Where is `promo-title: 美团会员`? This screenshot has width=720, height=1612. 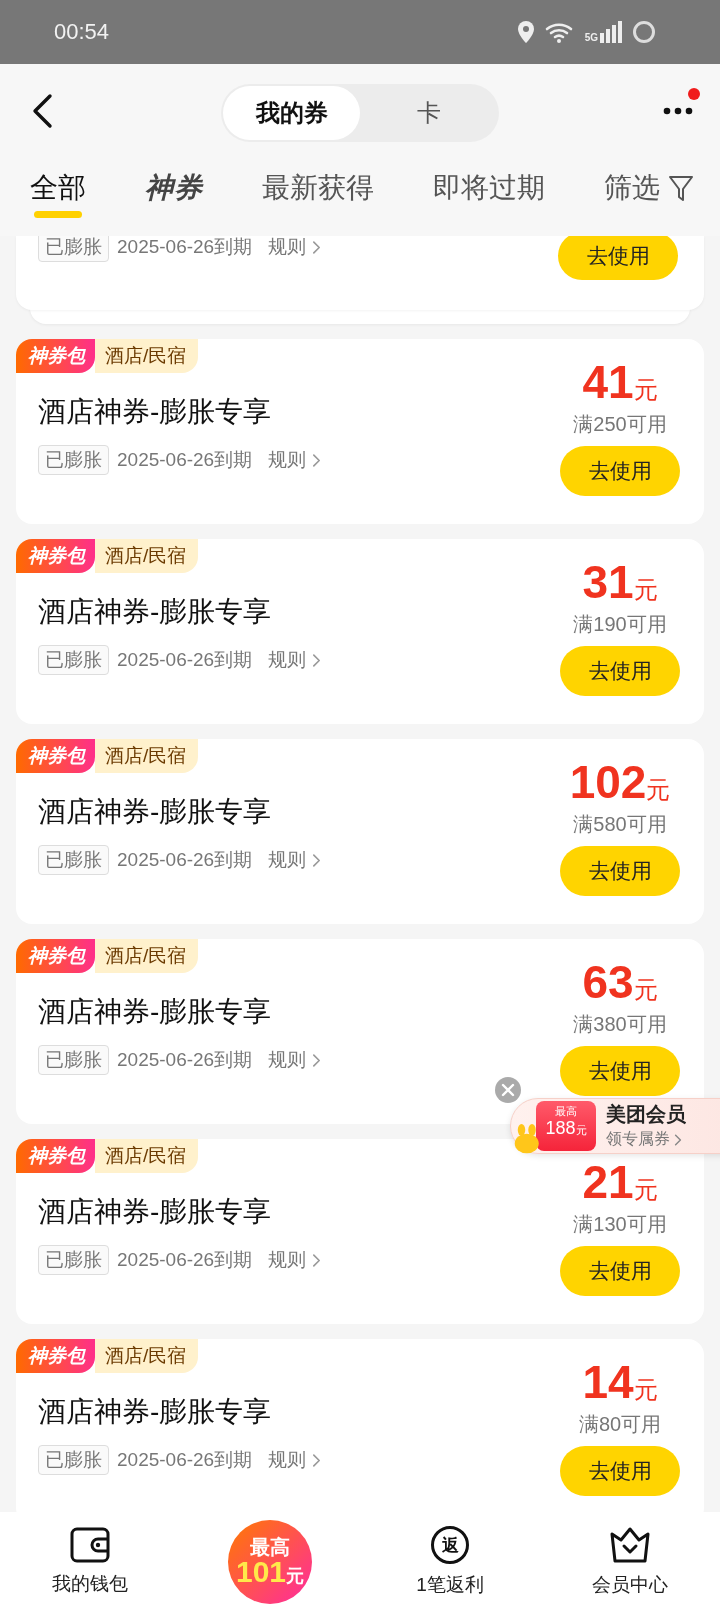
promo-title: 美团会员 is located at coordinates (646, 1114).